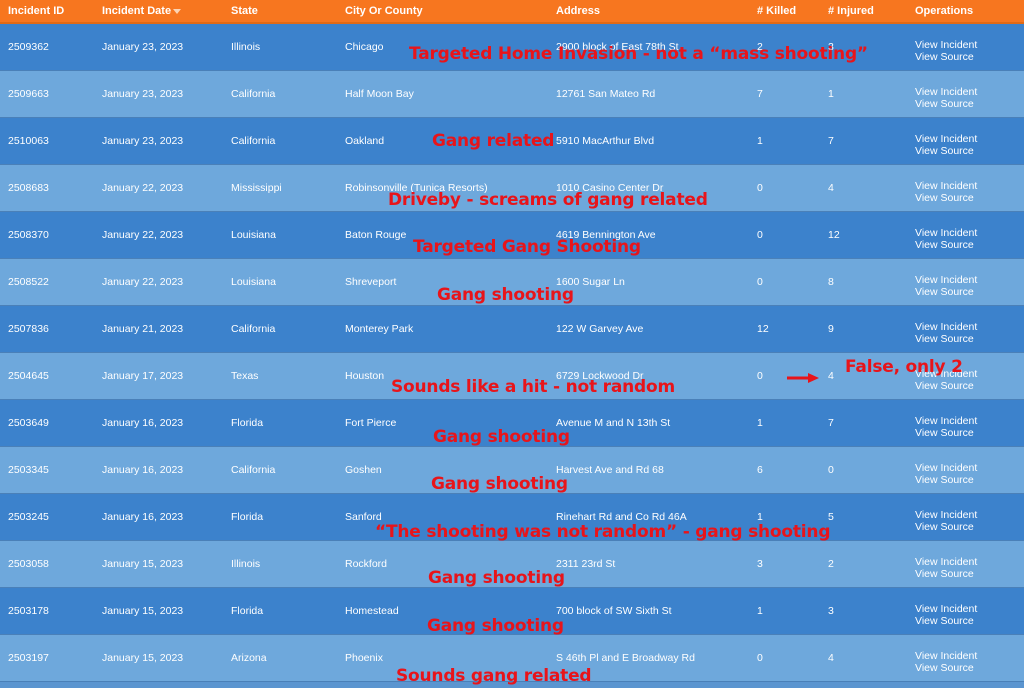 This screenshot has height=688, width=1024. Describe the element at coordinates (494, 676) in the screenshot. I see `annotation-text: Sounds gang related` at that location.